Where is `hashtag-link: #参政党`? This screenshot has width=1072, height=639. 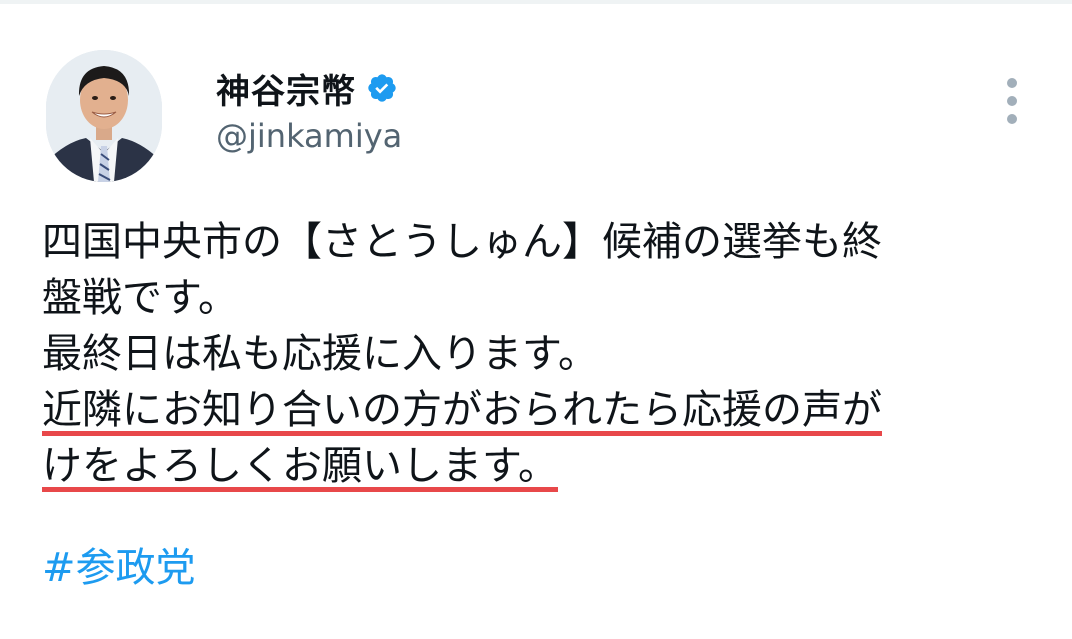
hashtag-link: #参政党 is located at coordinates (119, 568).